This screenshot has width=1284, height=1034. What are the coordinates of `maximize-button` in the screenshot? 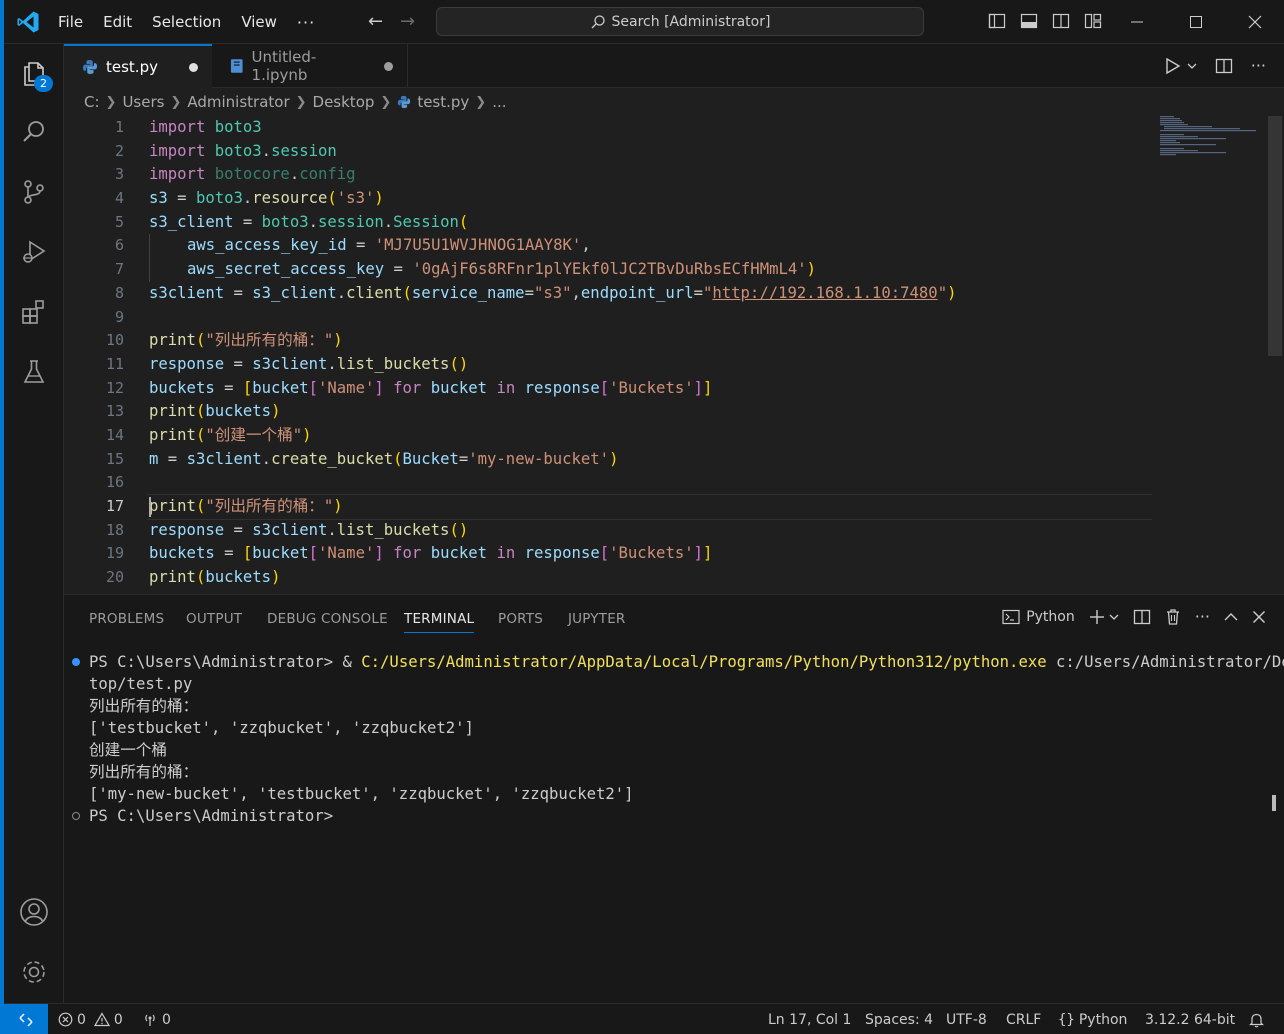 It's located at (1196, 22).